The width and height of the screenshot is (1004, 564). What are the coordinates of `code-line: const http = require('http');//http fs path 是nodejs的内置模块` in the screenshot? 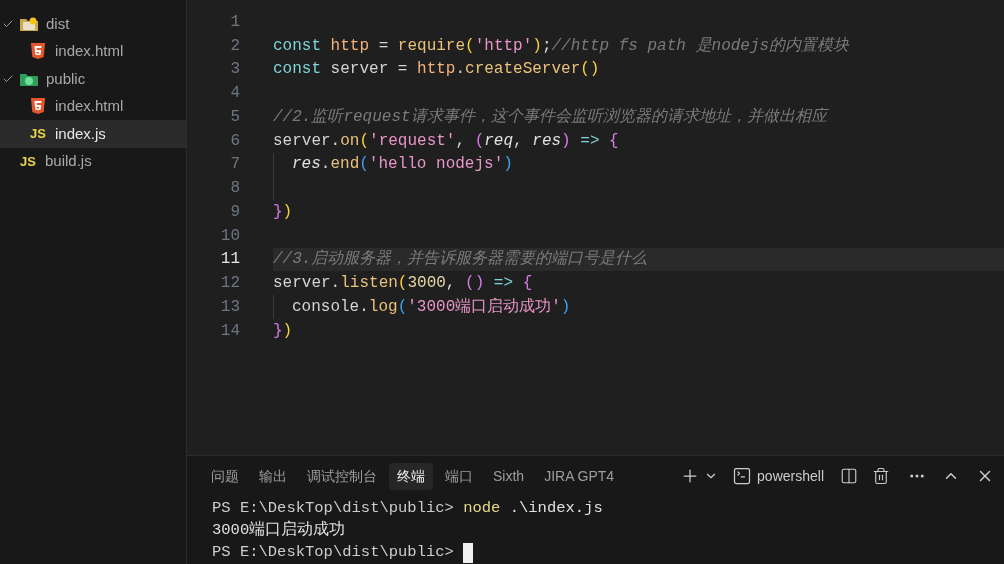 It's located at (561, 46).